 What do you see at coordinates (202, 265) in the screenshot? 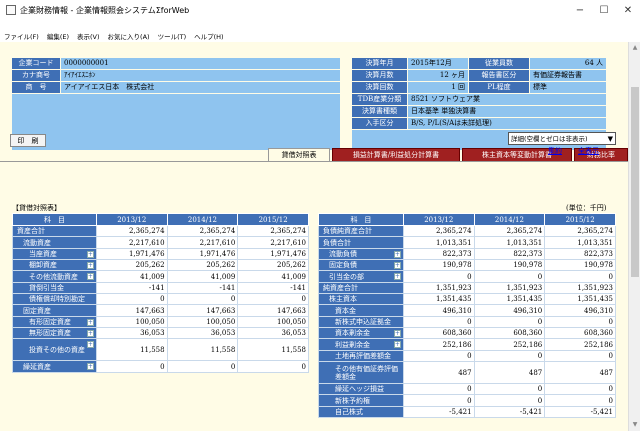
I see `value-cell: 205,262` at bounding box center [202, 265].